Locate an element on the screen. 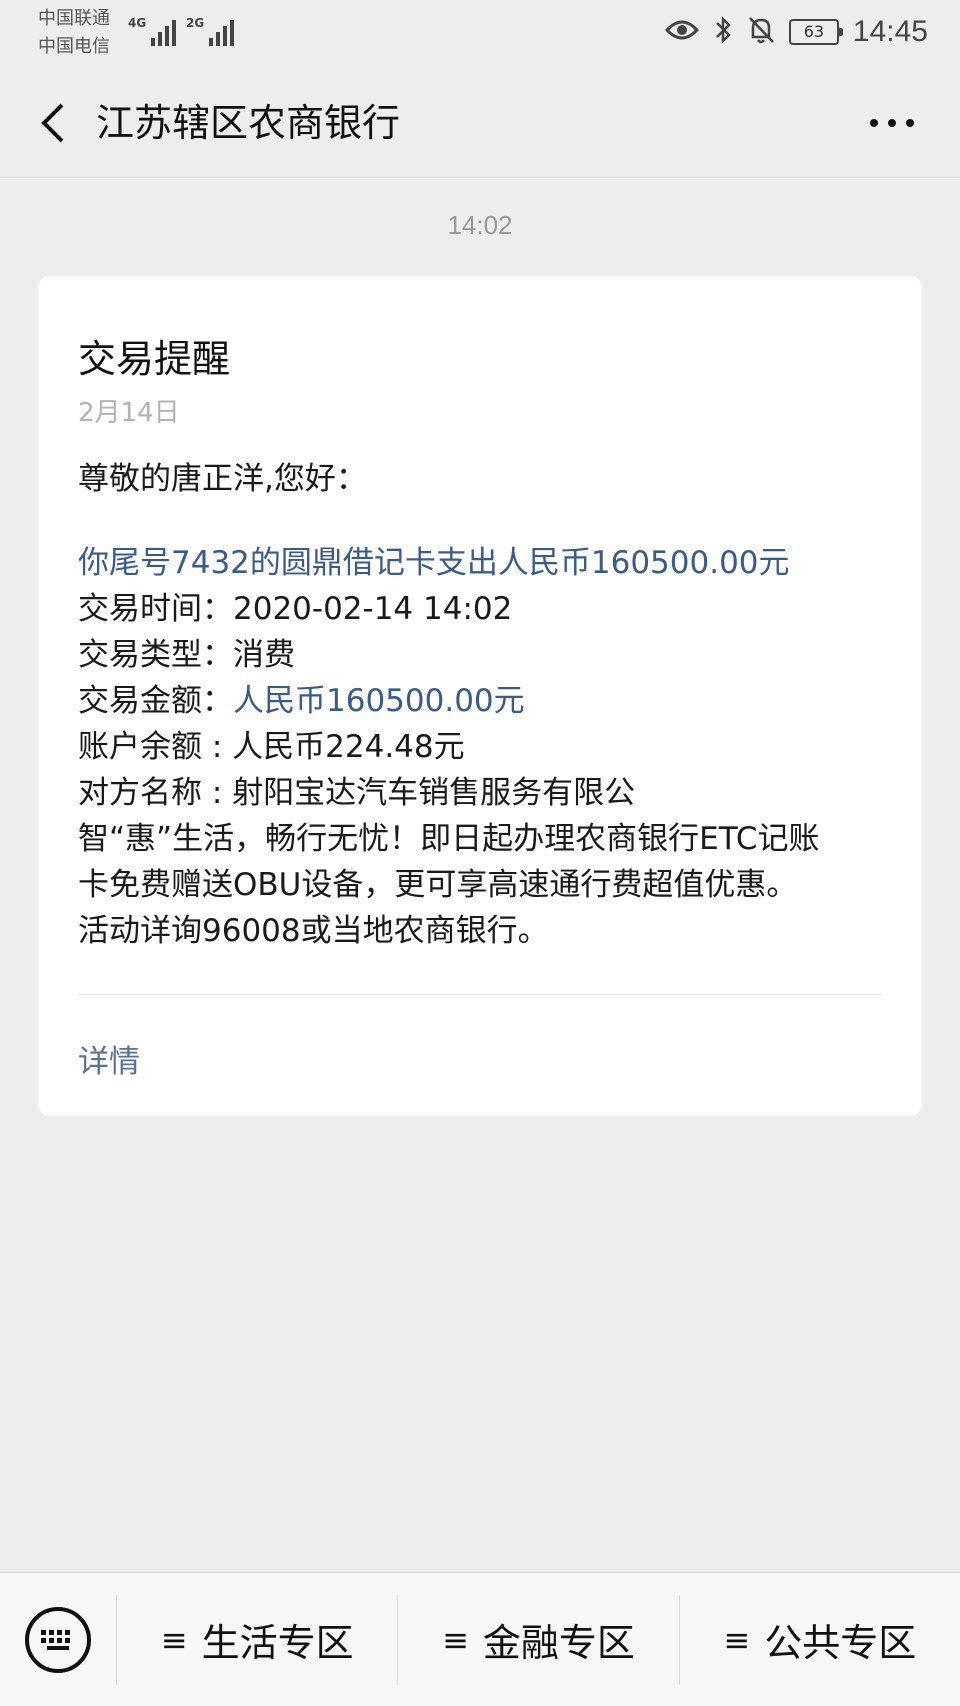  more-dots-icon is located at coordinates (892, 123).